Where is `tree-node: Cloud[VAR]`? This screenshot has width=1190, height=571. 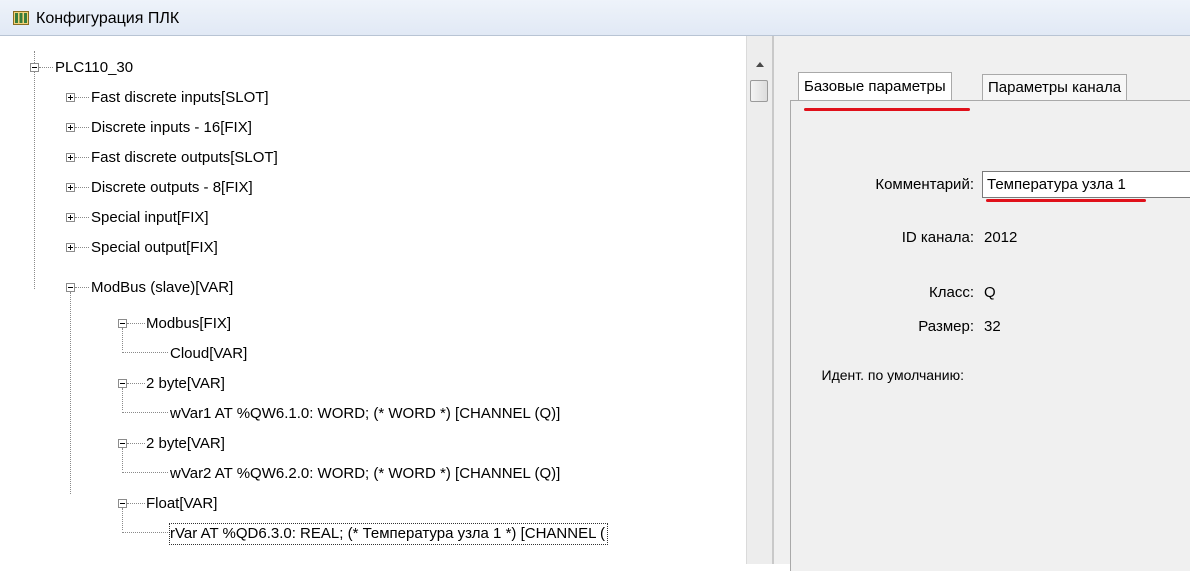
tree-node: Cloud[VAR] is located at coordinates (200, 355).